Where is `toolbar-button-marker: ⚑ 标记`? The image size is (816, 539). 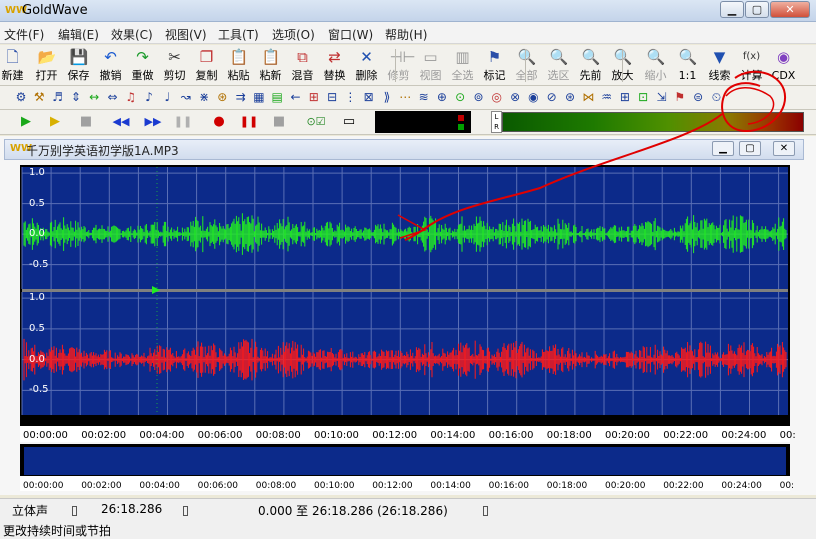 toolbar-button-marker: ⚑ 标记 is located at coordinates (494, 65).